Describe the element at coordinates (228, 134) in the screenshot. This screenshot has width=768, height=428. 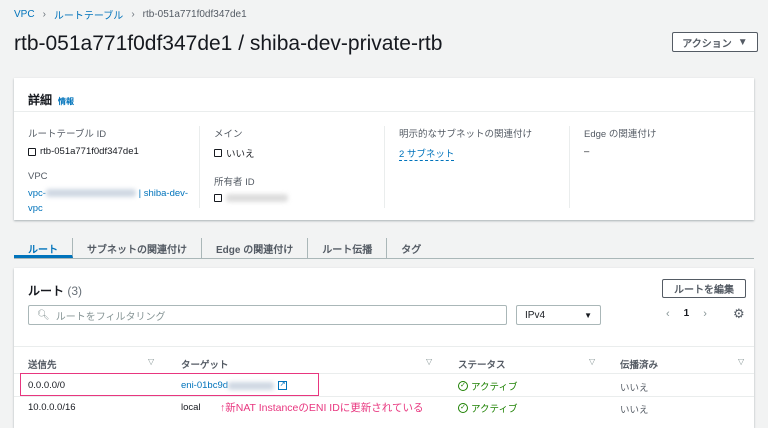
I see `main-label: メイン` at that location.